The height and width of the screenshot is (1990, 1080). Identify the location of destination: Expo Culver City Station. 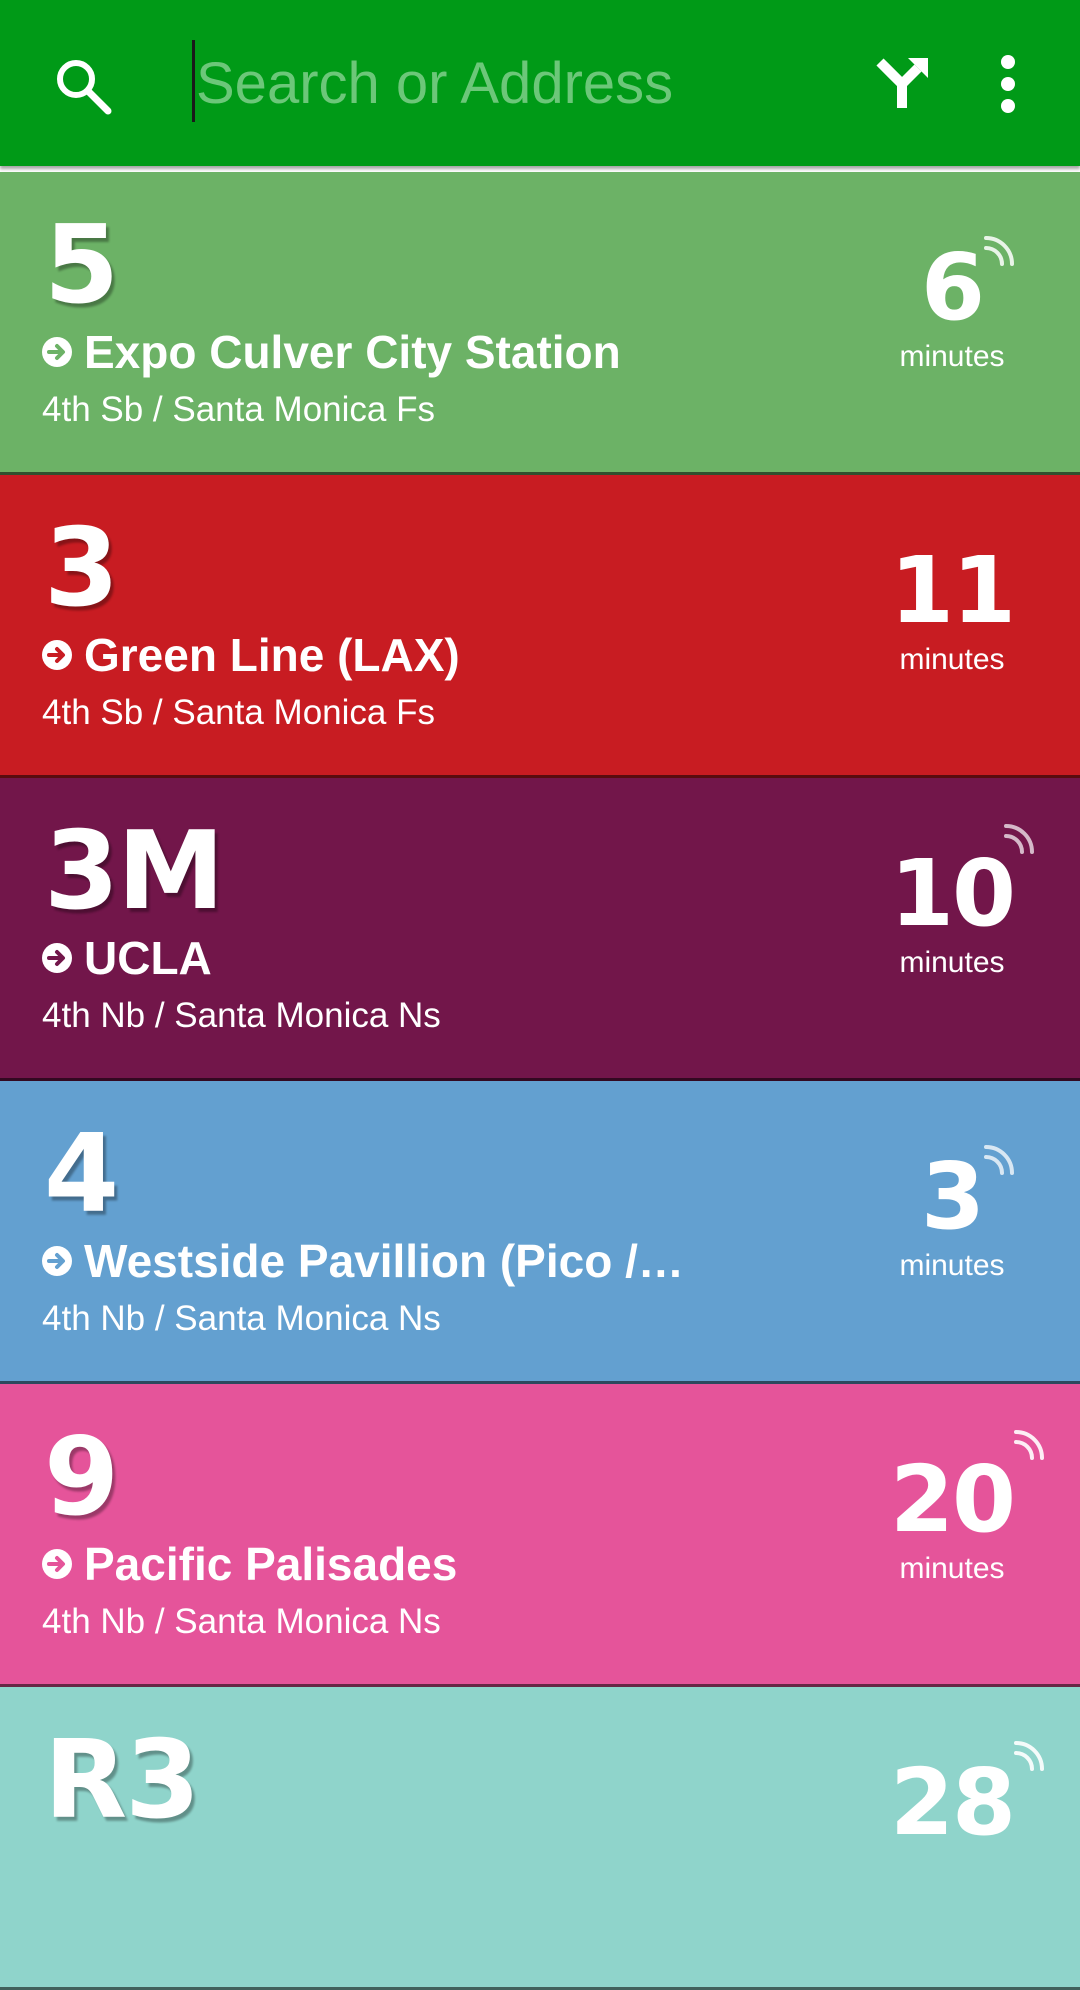
(331, 352).